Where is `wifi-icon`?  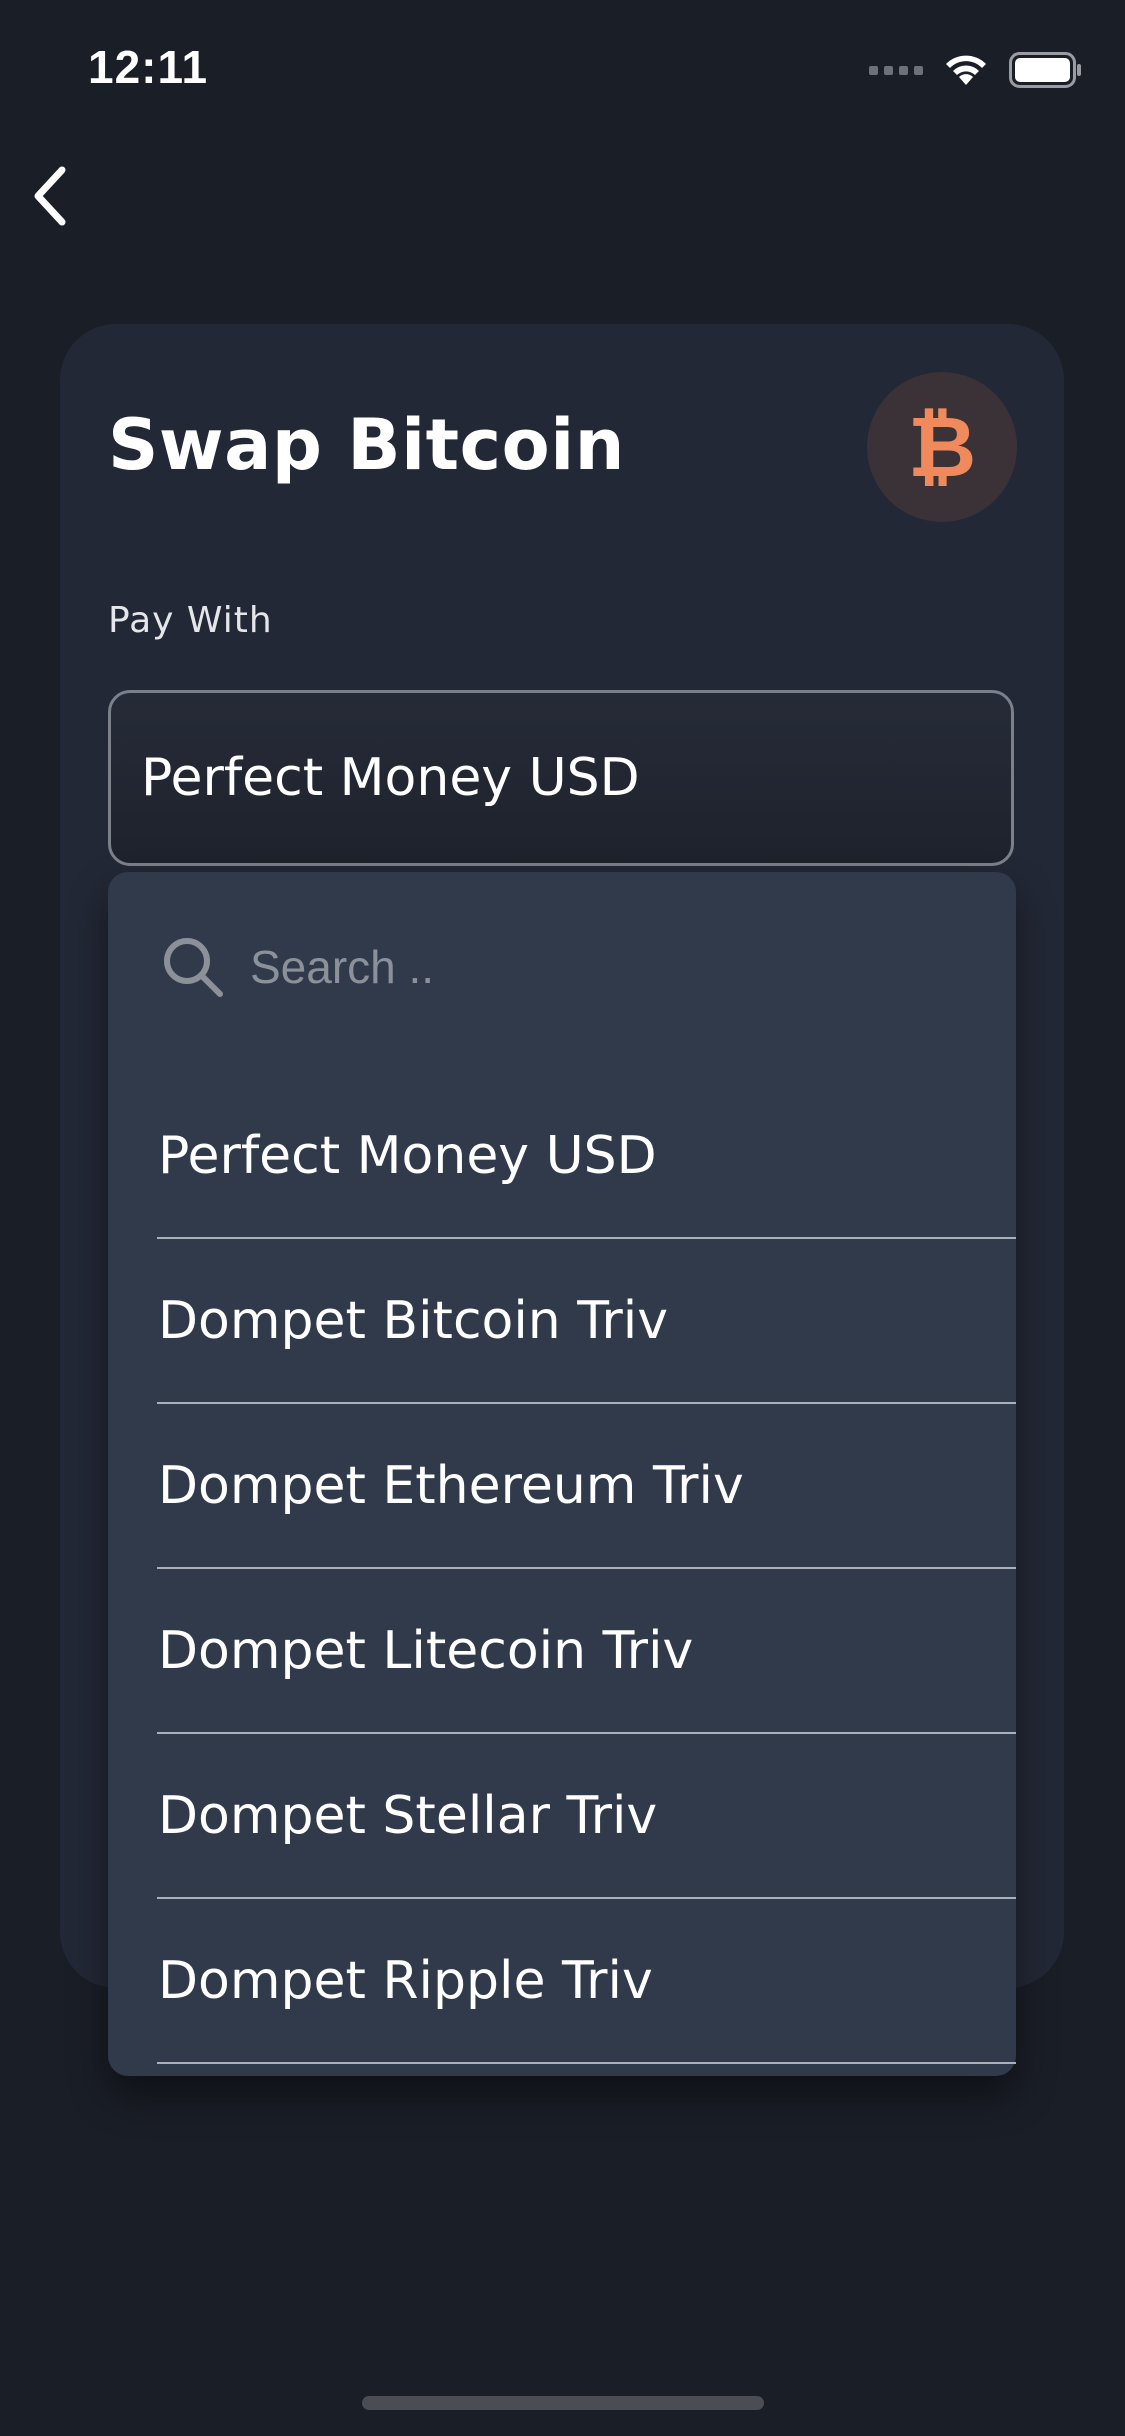
wifi-icon is located at coordinates (966, 70).